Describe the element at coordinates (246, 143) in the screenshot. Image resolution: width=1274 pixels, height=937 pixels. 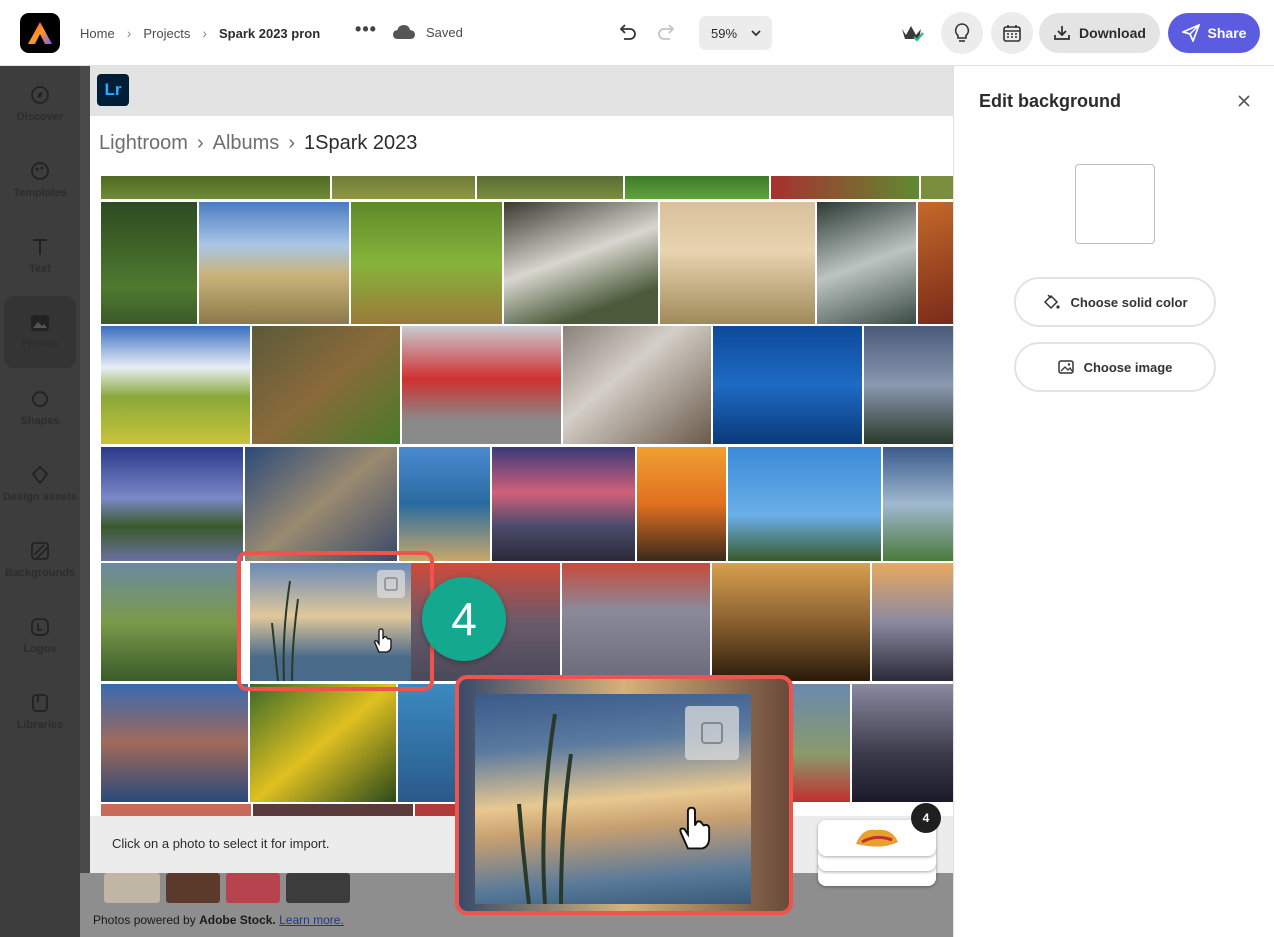
I see `crumb-albums: Albums` at that location.